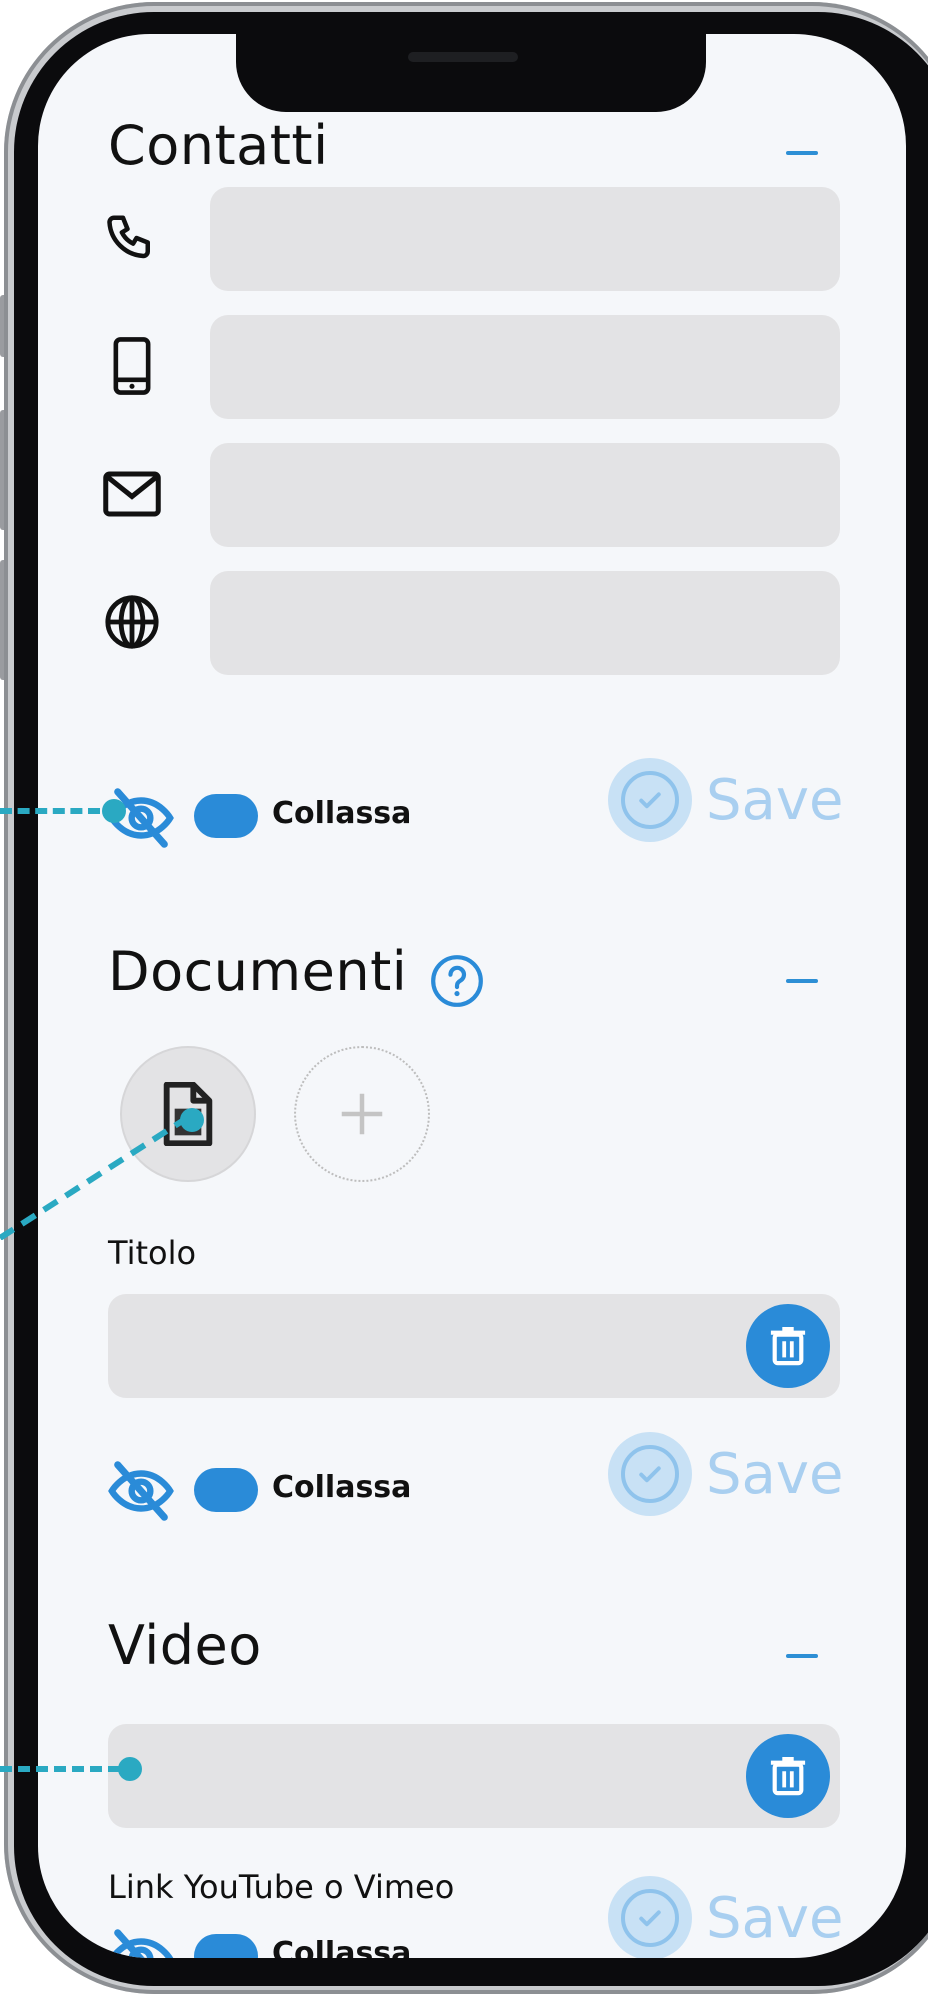 The height and width of the screenshot is (1994, 928). Describe the element at coordinates (185, 1645) in the screenshot. I see `video-title: Video` at that location.